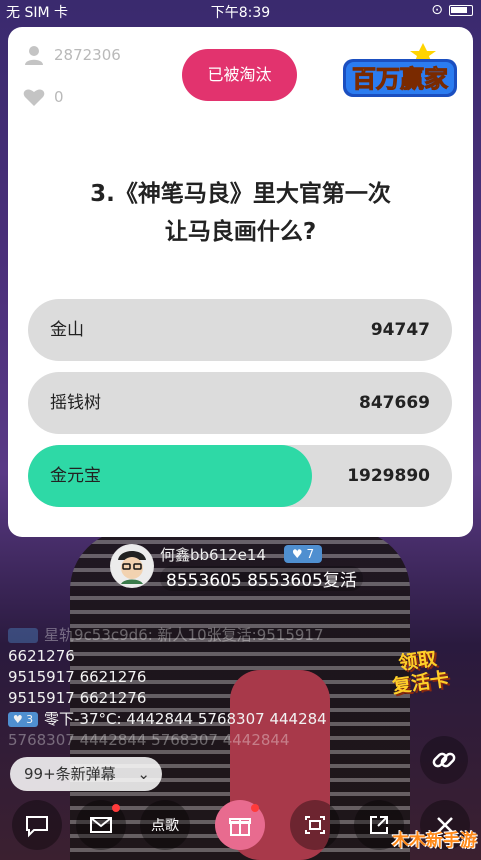 The height and width of the screenshot is (860, 481). I want to click on heart-icon, so click(34, 97).